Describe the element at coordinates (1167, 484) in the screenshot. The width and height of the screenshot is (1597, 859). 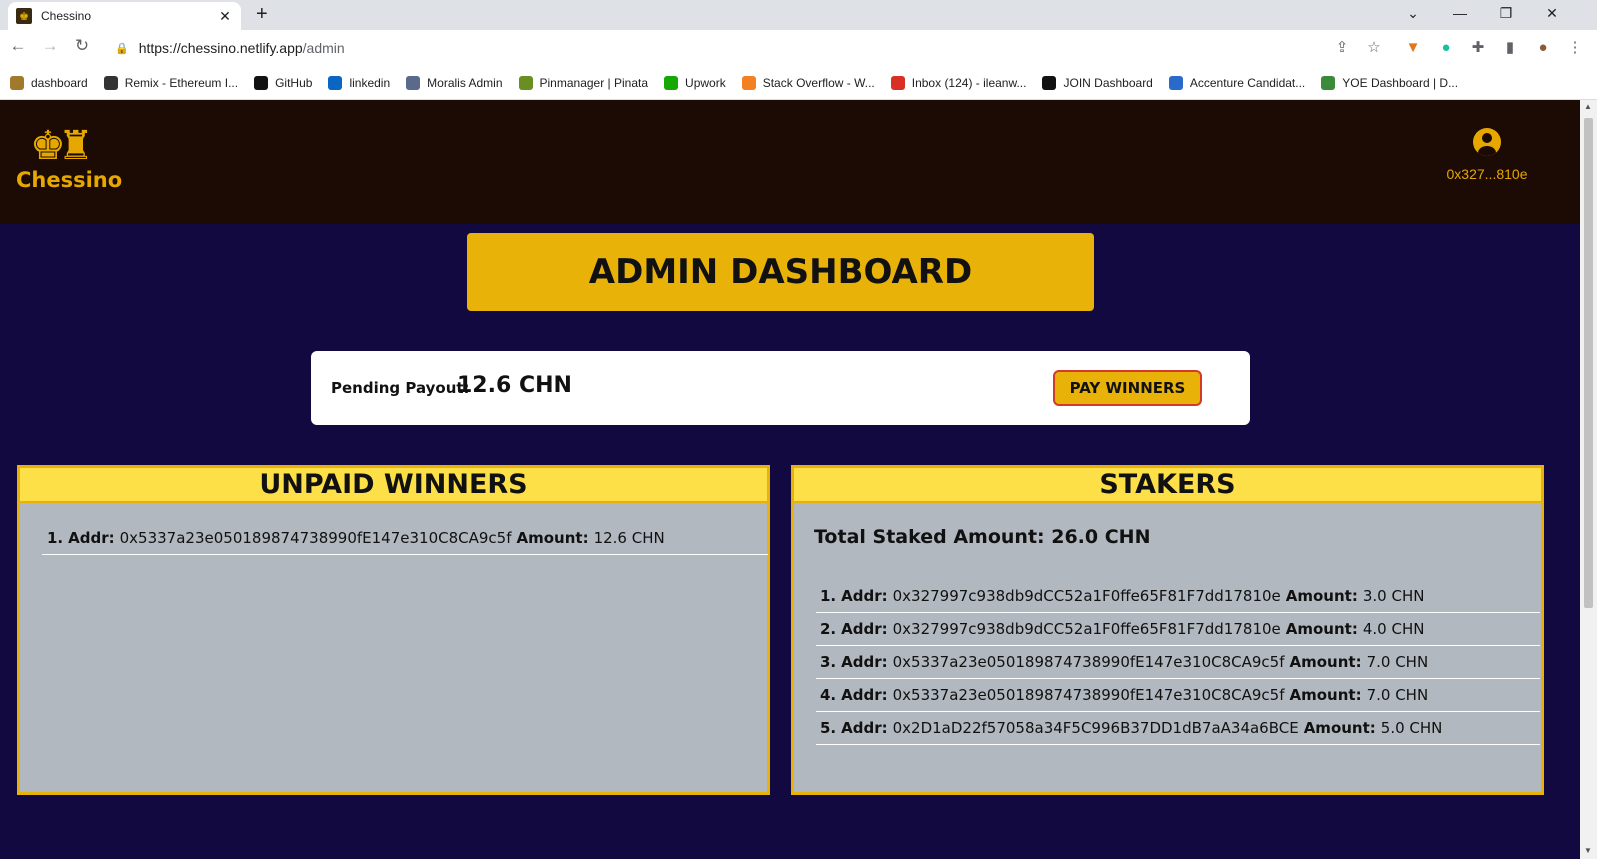
I see `stakers-title: STAKERS` at that location.